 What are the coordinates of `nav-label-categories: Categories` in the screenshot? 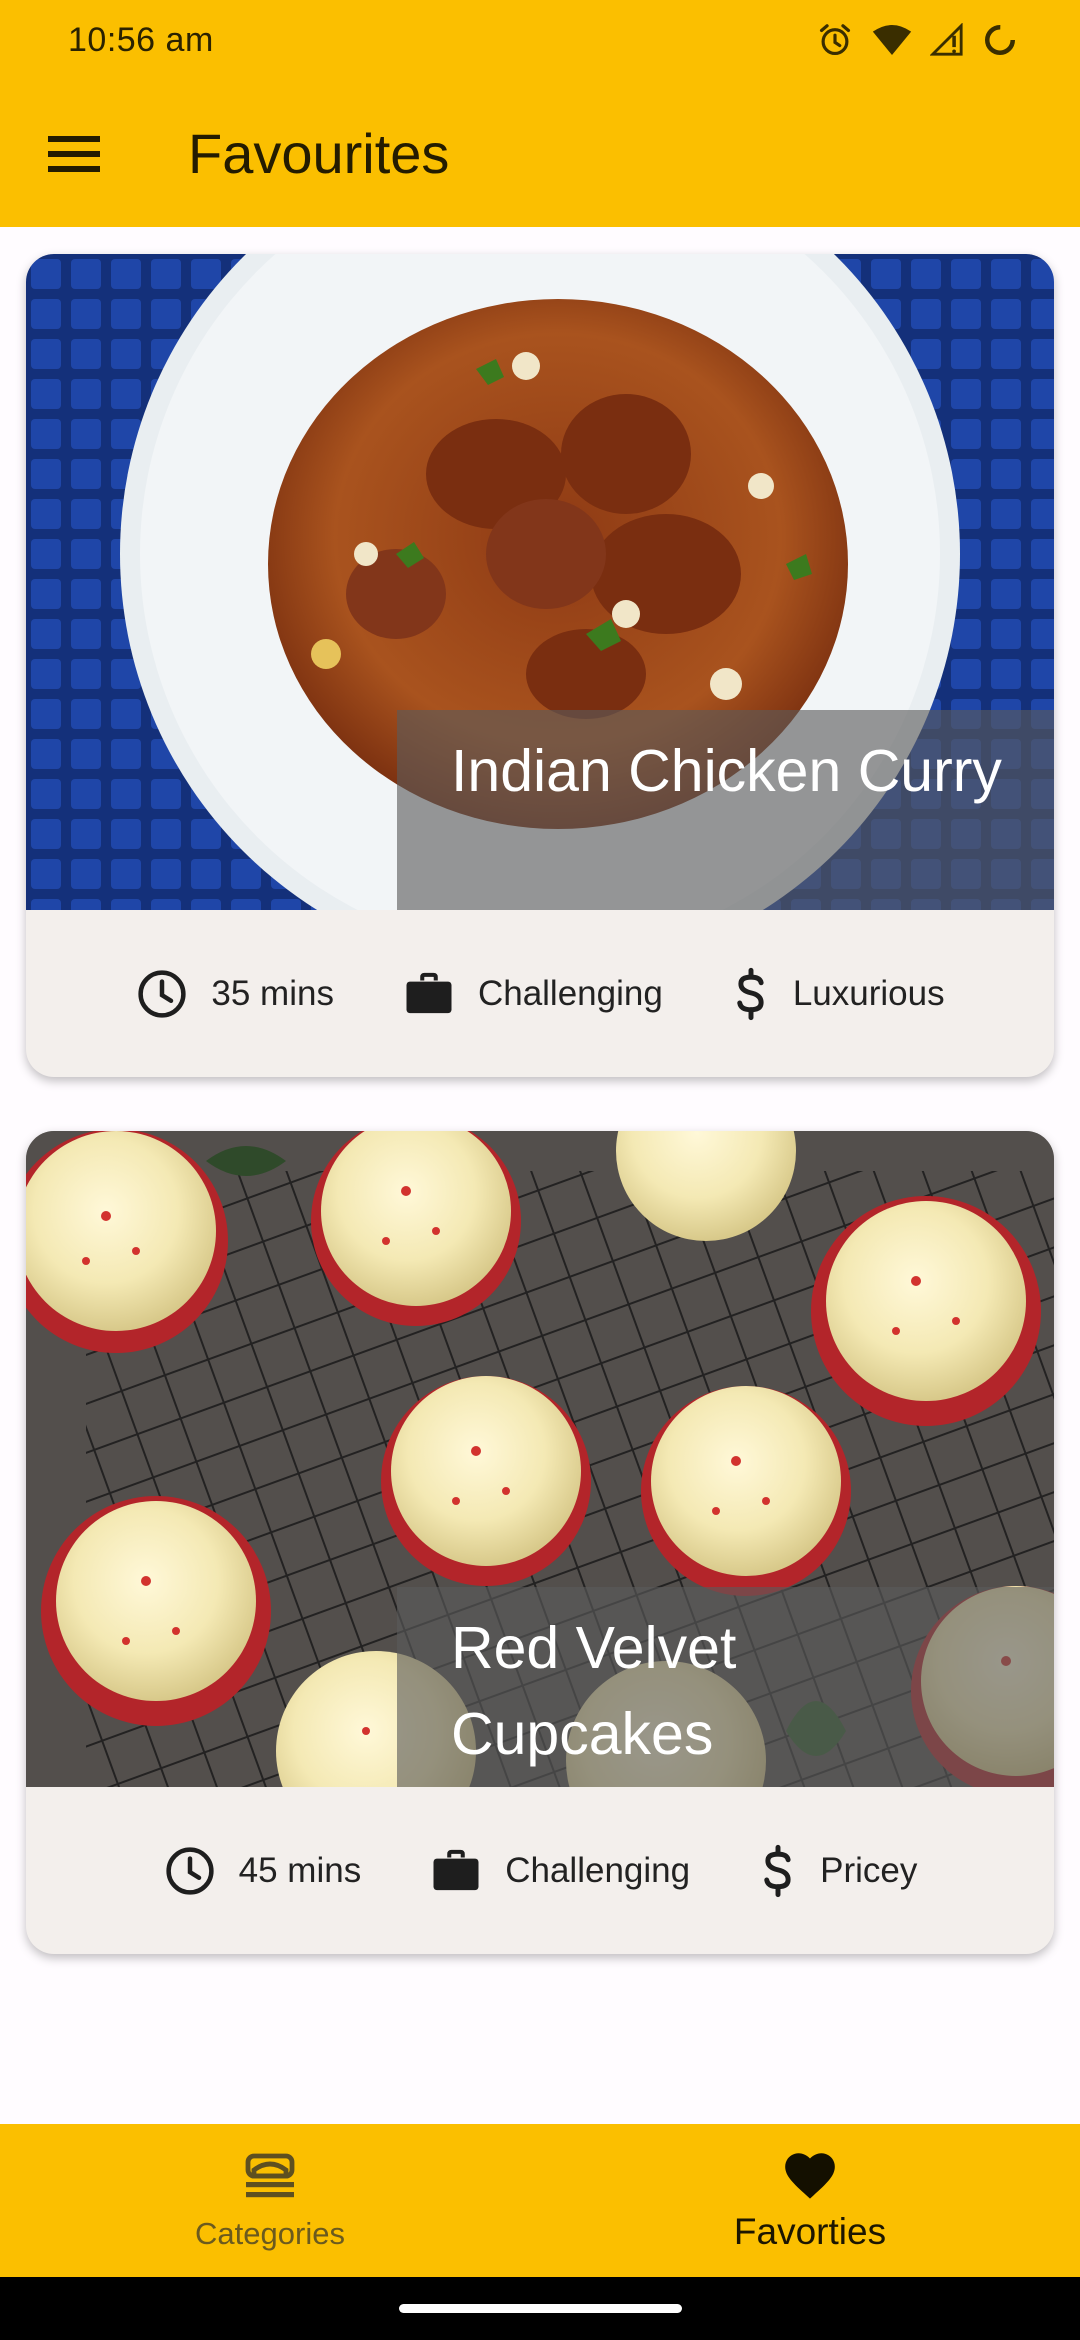 It's located at (270, 2233).